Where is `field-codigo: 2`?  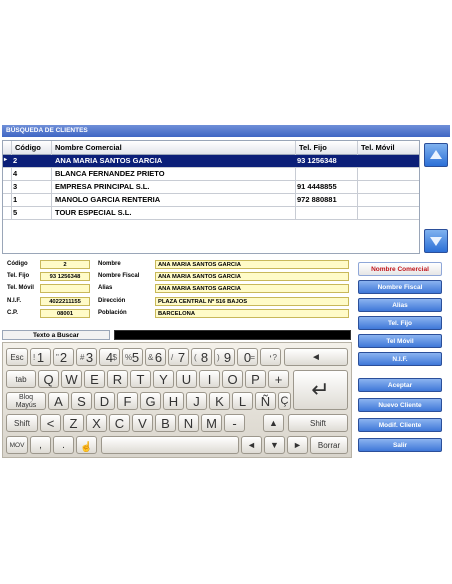 field-codigo: 2 is located at coordinates (65, 264).